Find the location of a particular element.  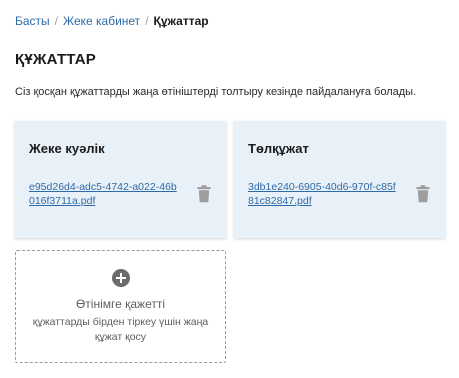

add-document-title: Өтінімге қажетті is located at coordinates (120, 304).